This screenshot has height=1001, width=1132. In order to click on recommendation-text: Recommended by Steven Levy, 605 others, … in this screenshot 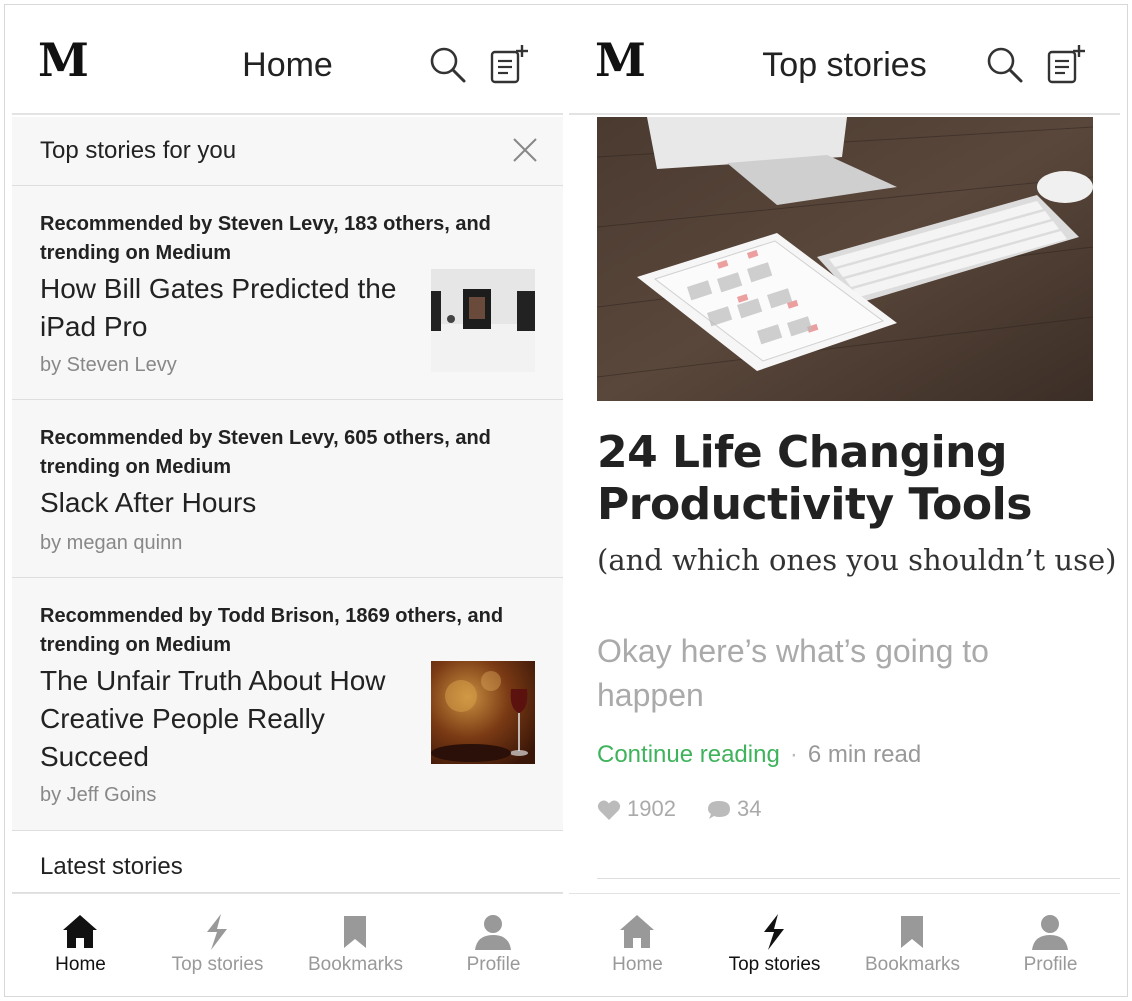, I will do `click(265, 452)`.